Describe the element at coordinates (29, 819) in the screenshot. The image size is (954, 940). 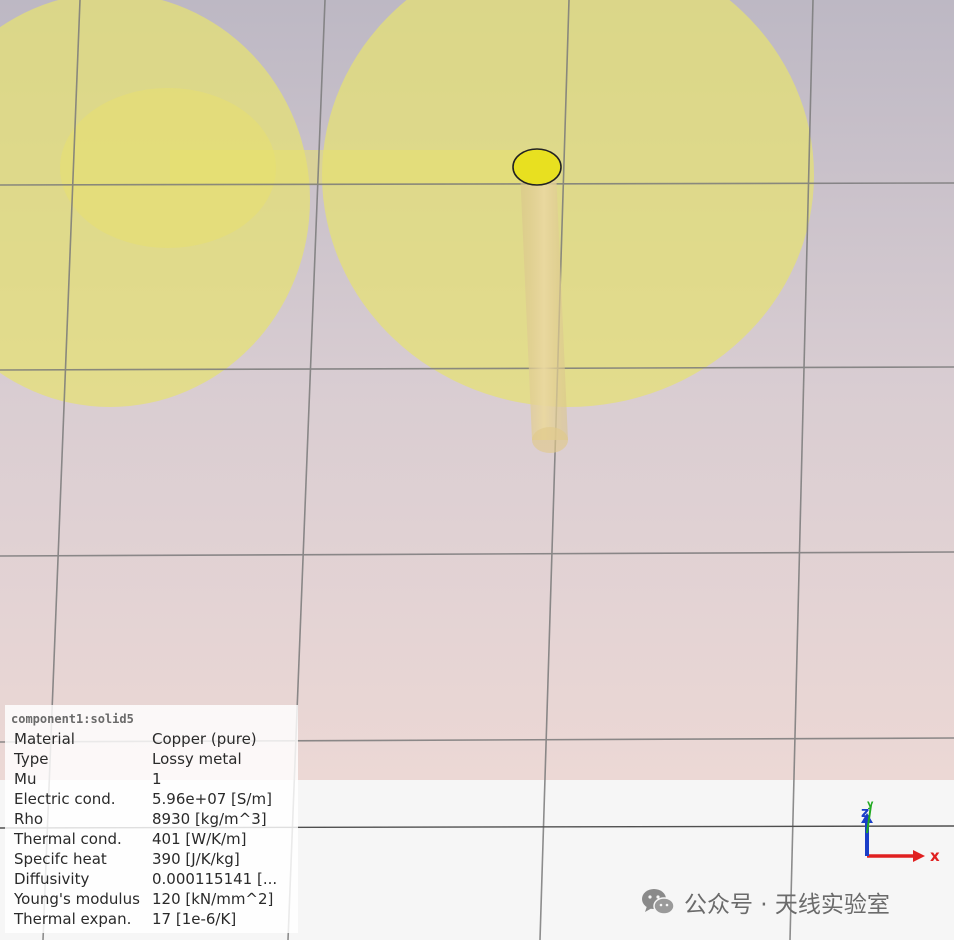
I see `property-key: Rho` at that location.